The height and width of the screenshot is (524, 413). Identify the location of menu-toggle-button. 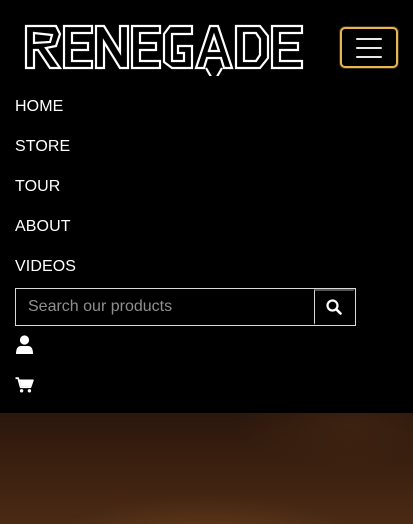
(369, 47).